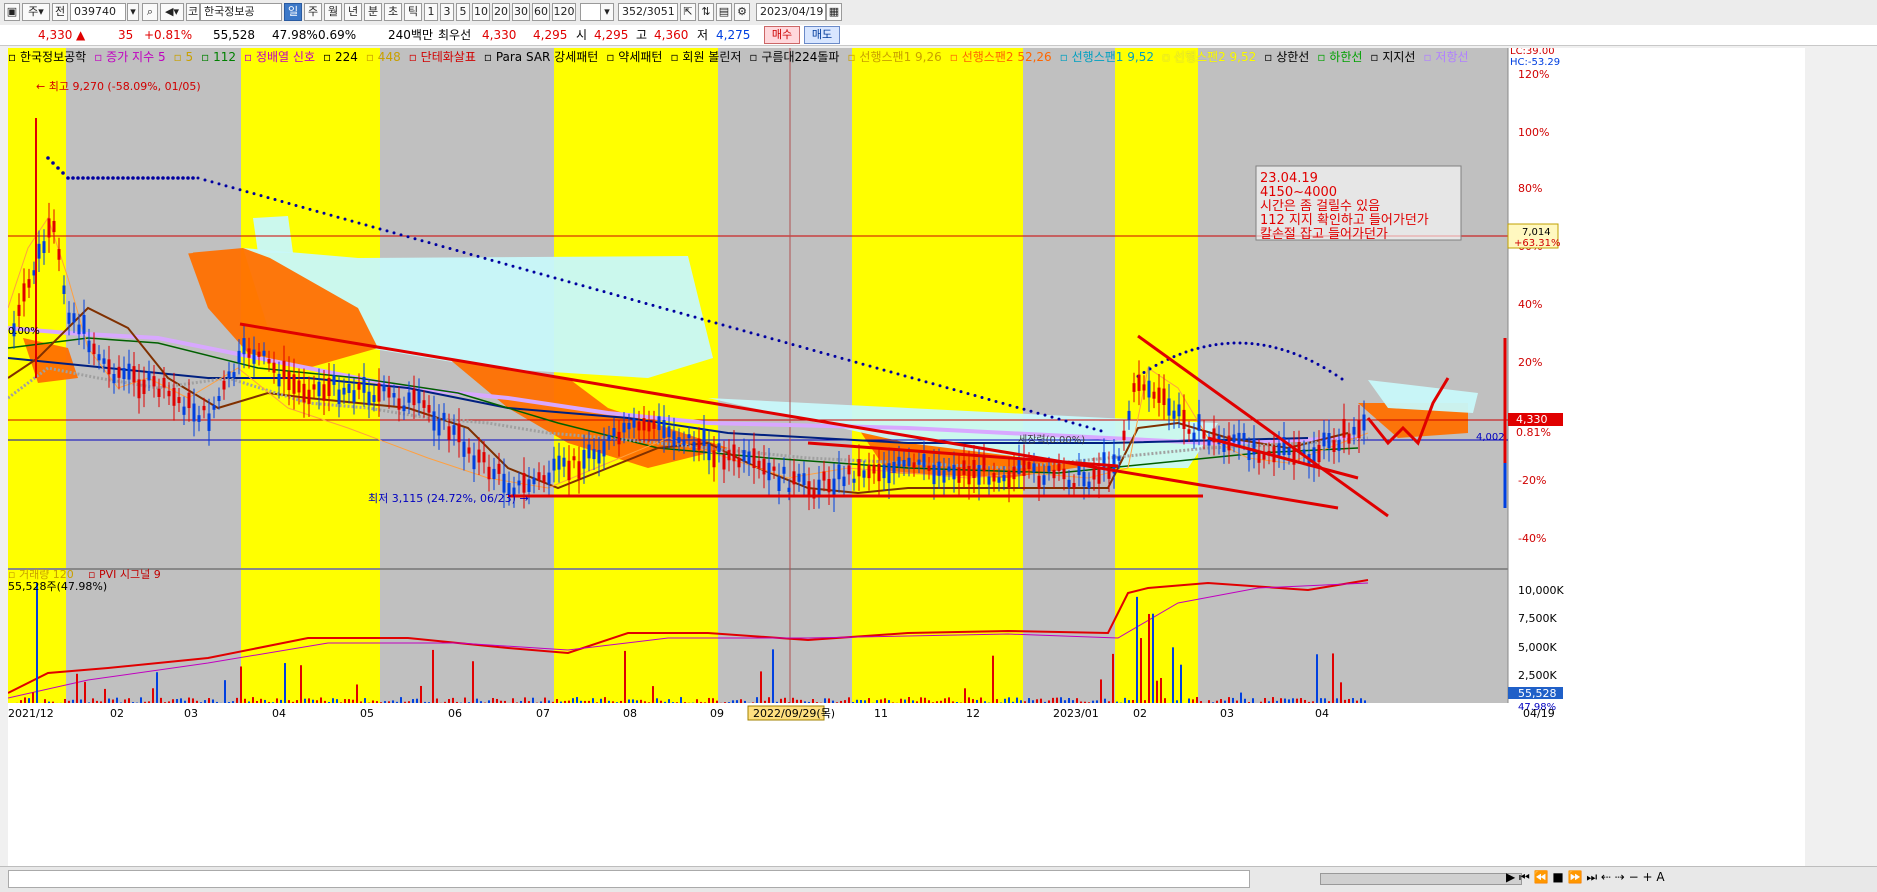 The width and height of the screenshot is (1877, 892). What do you see at coordinates (340, 57) in the screenshot?
I see `legend-item: ▫ 224` at bounding box center [340, 57].